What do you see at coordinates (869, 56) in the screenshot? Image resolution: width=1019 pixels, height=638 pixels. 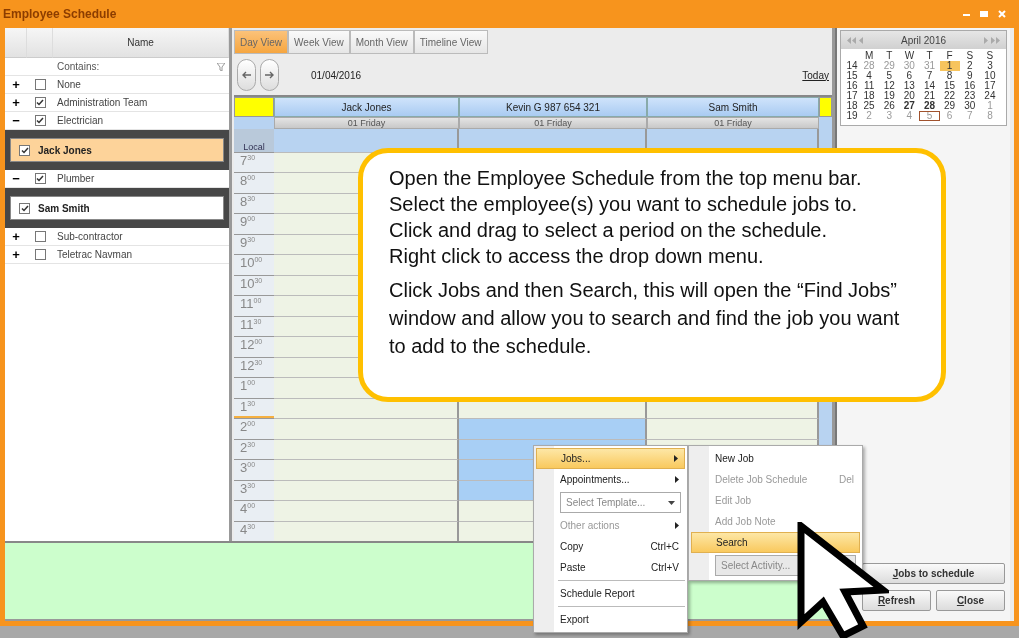 I see `weekday-label: M` at bounding box center [869, 56].